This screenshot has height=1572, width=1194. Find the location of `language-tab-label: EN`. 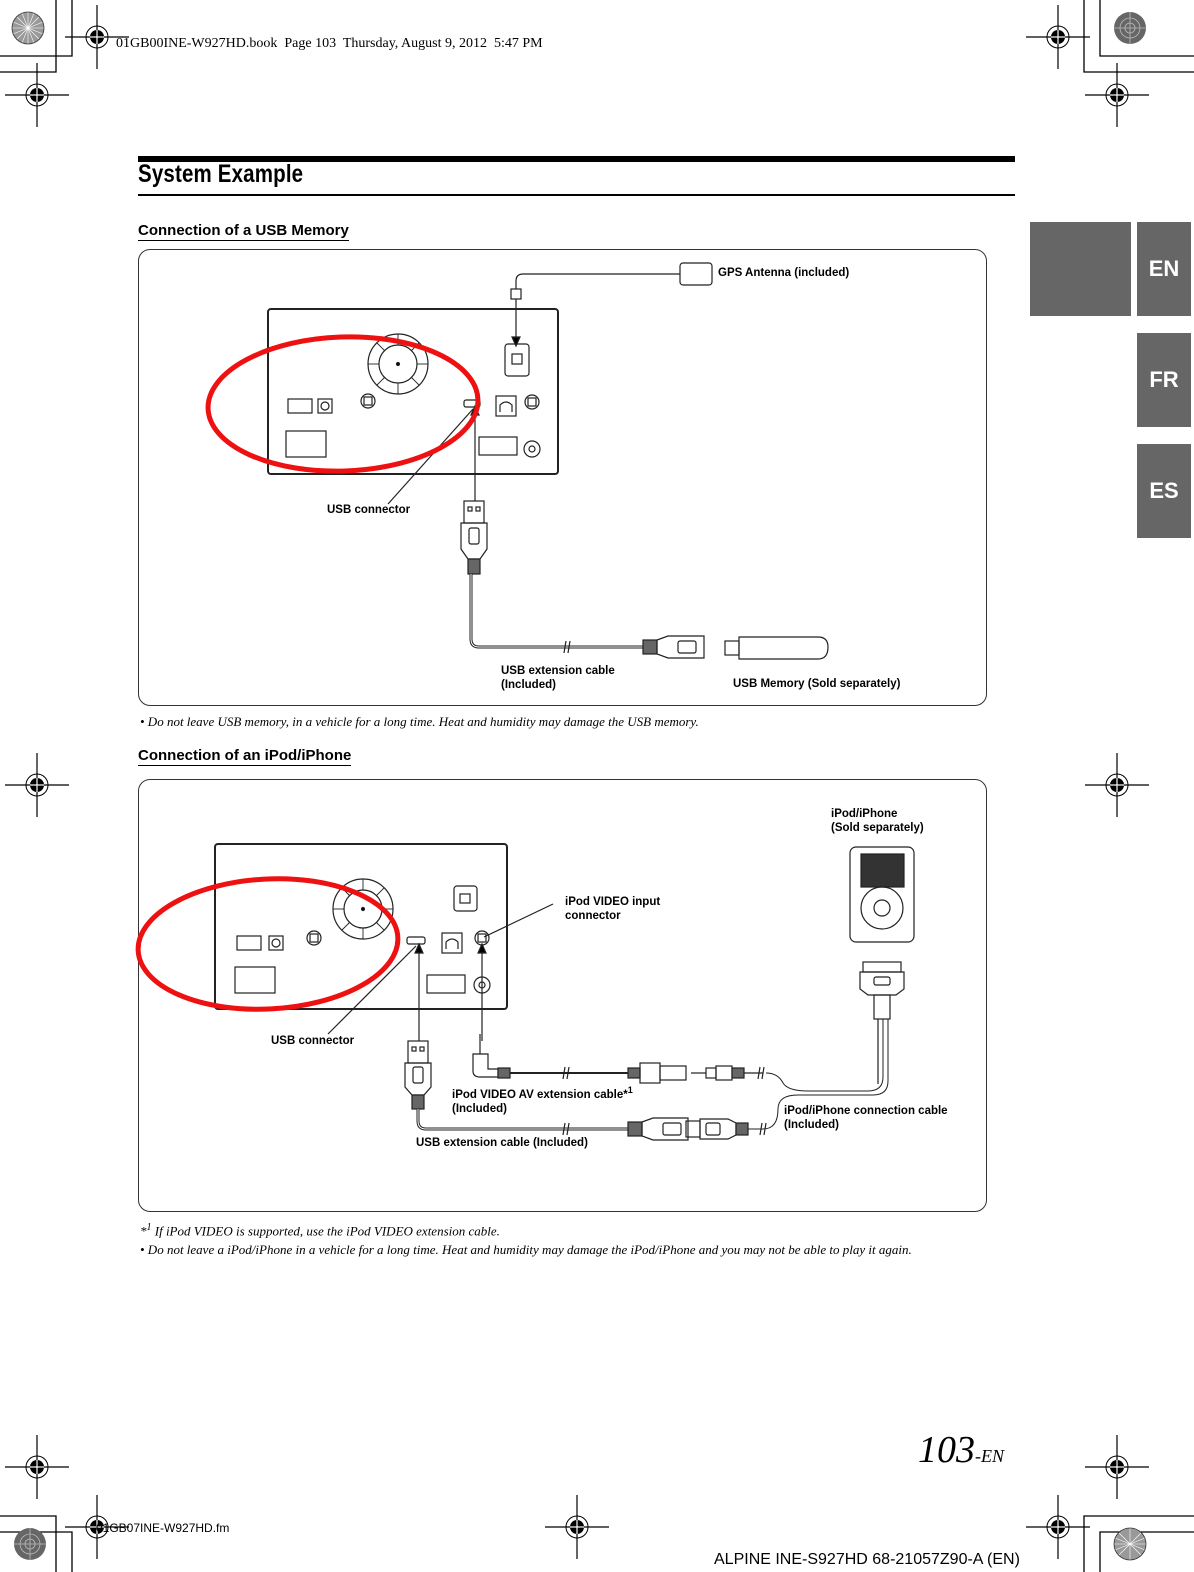

language-tab-label: EN is located at coordinates (1164, 268).